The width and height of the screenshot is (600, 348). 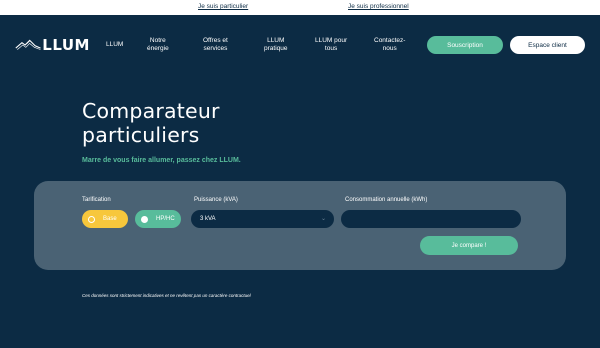 I want to click on radio-selected-icon, so click(x=91, y=219).